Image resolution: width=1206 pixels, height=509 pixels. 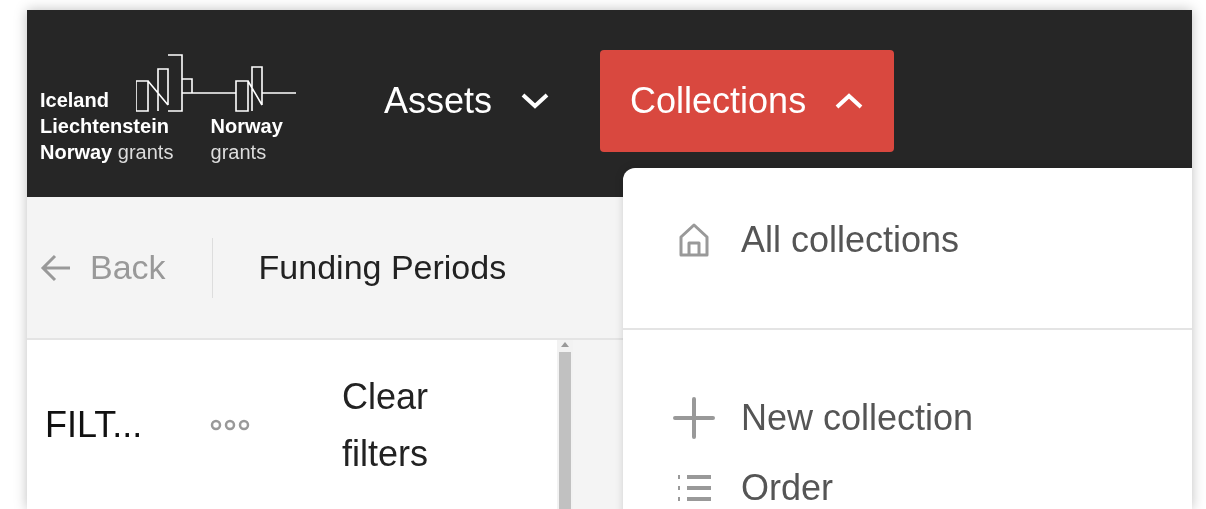 I want to click on more-options-icon, so click(x=230, y=425).